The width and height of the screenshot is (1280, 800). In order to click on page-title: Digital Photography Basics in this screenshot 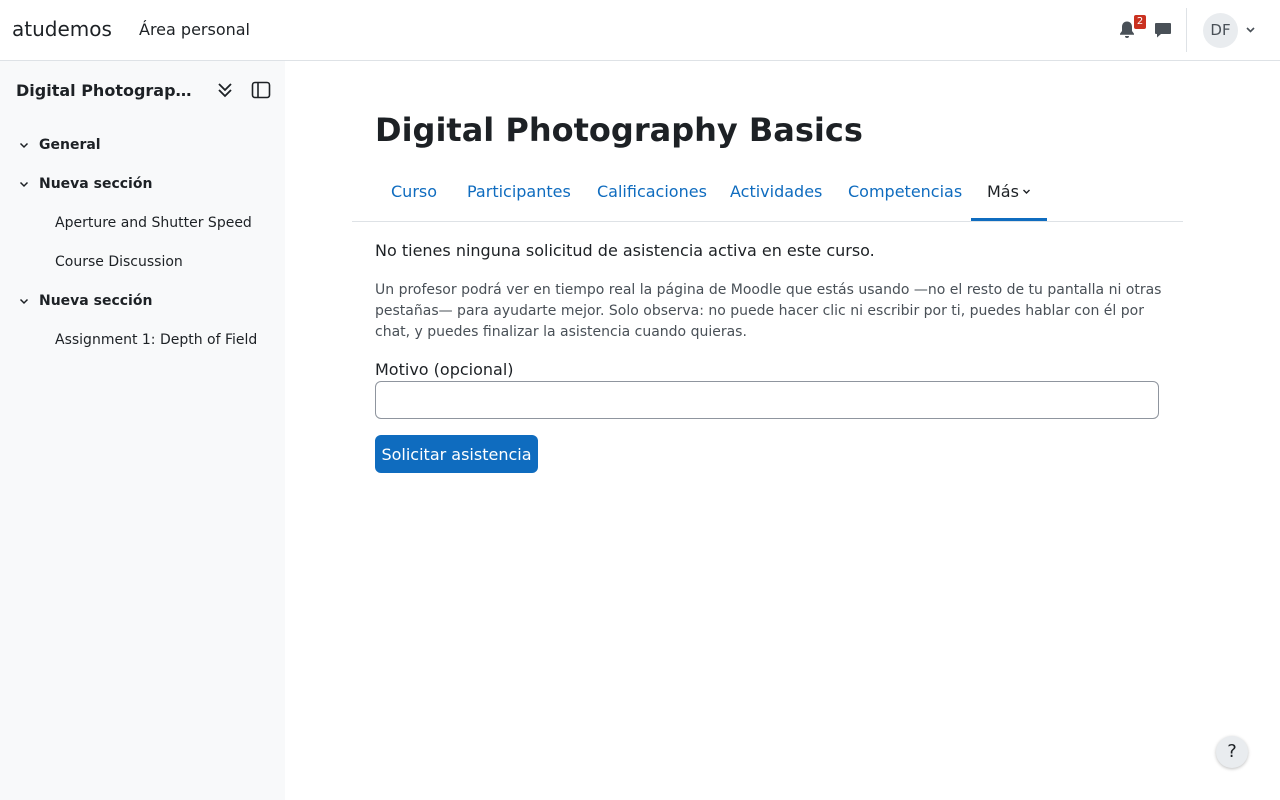, I will do `click(619, 130)`.